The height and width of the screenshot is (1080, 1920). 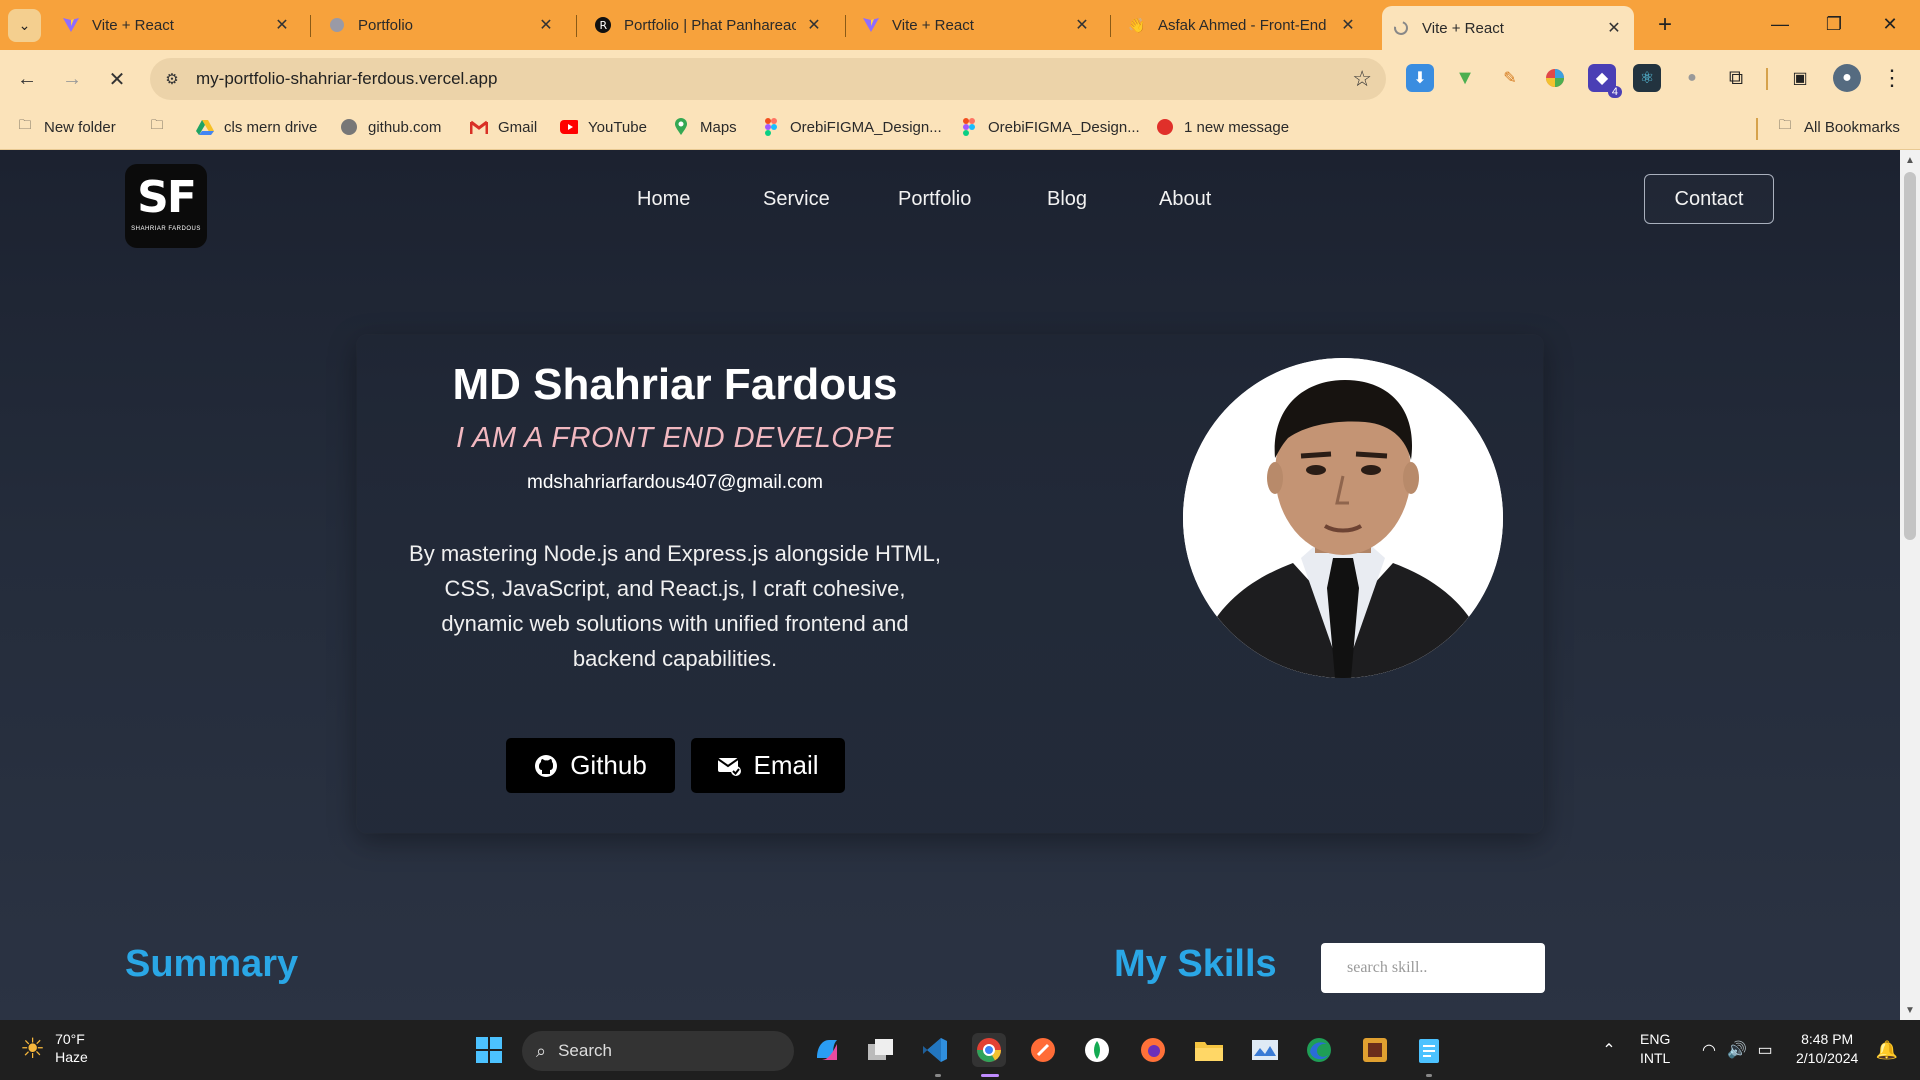 I want to click on contact-button: Contact, so click(x=1709, y=199).